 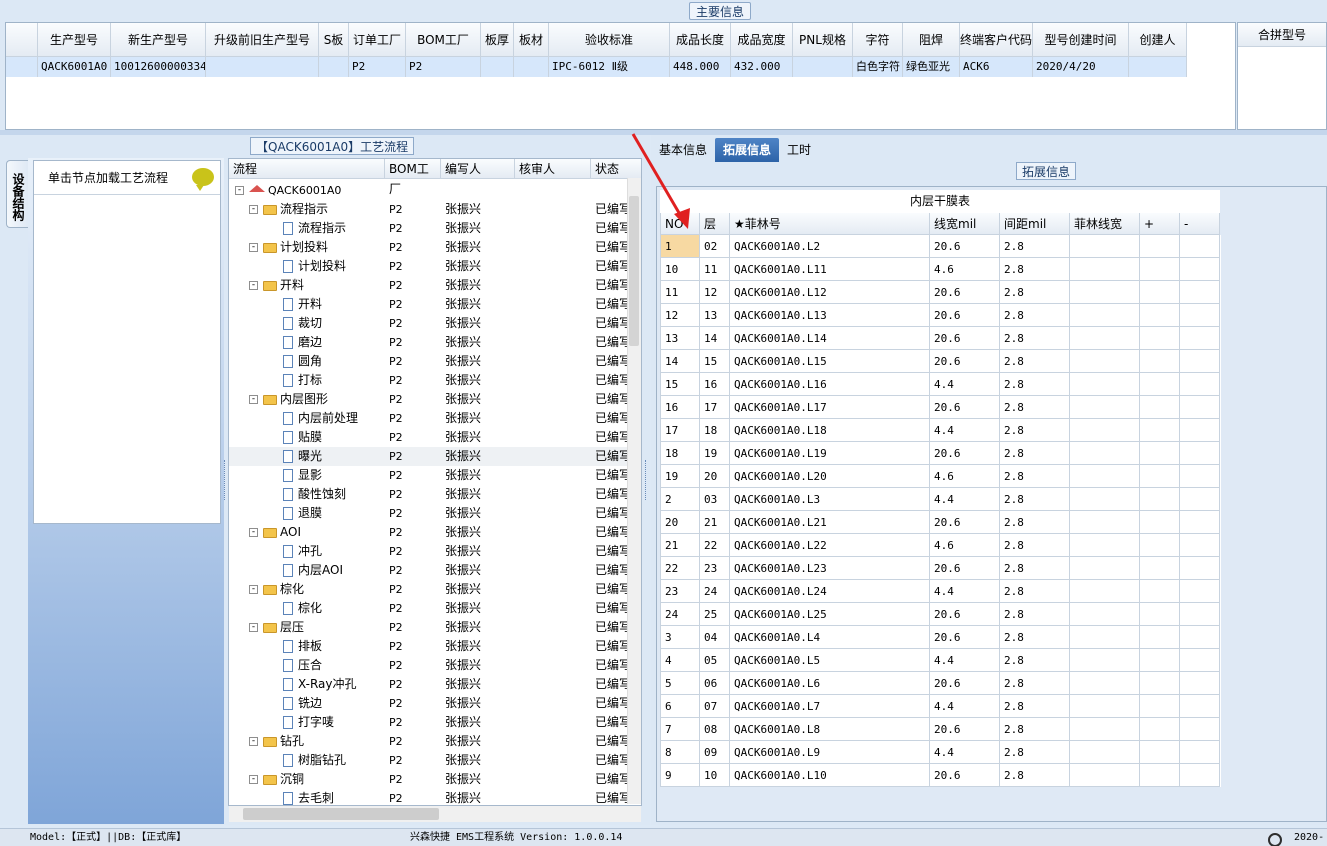 I want to click on tree-node-row: 退膜 P2 张振兴 已编写, so click(x=430, y=513).